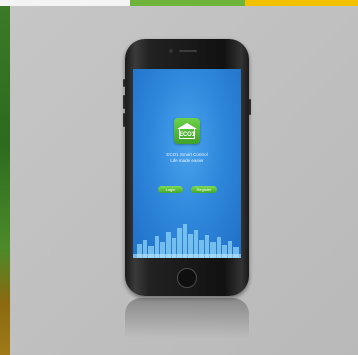 Image resolution: width=358 pixels, height=355 pixels. I want to click on home-button, so click(187, 278).